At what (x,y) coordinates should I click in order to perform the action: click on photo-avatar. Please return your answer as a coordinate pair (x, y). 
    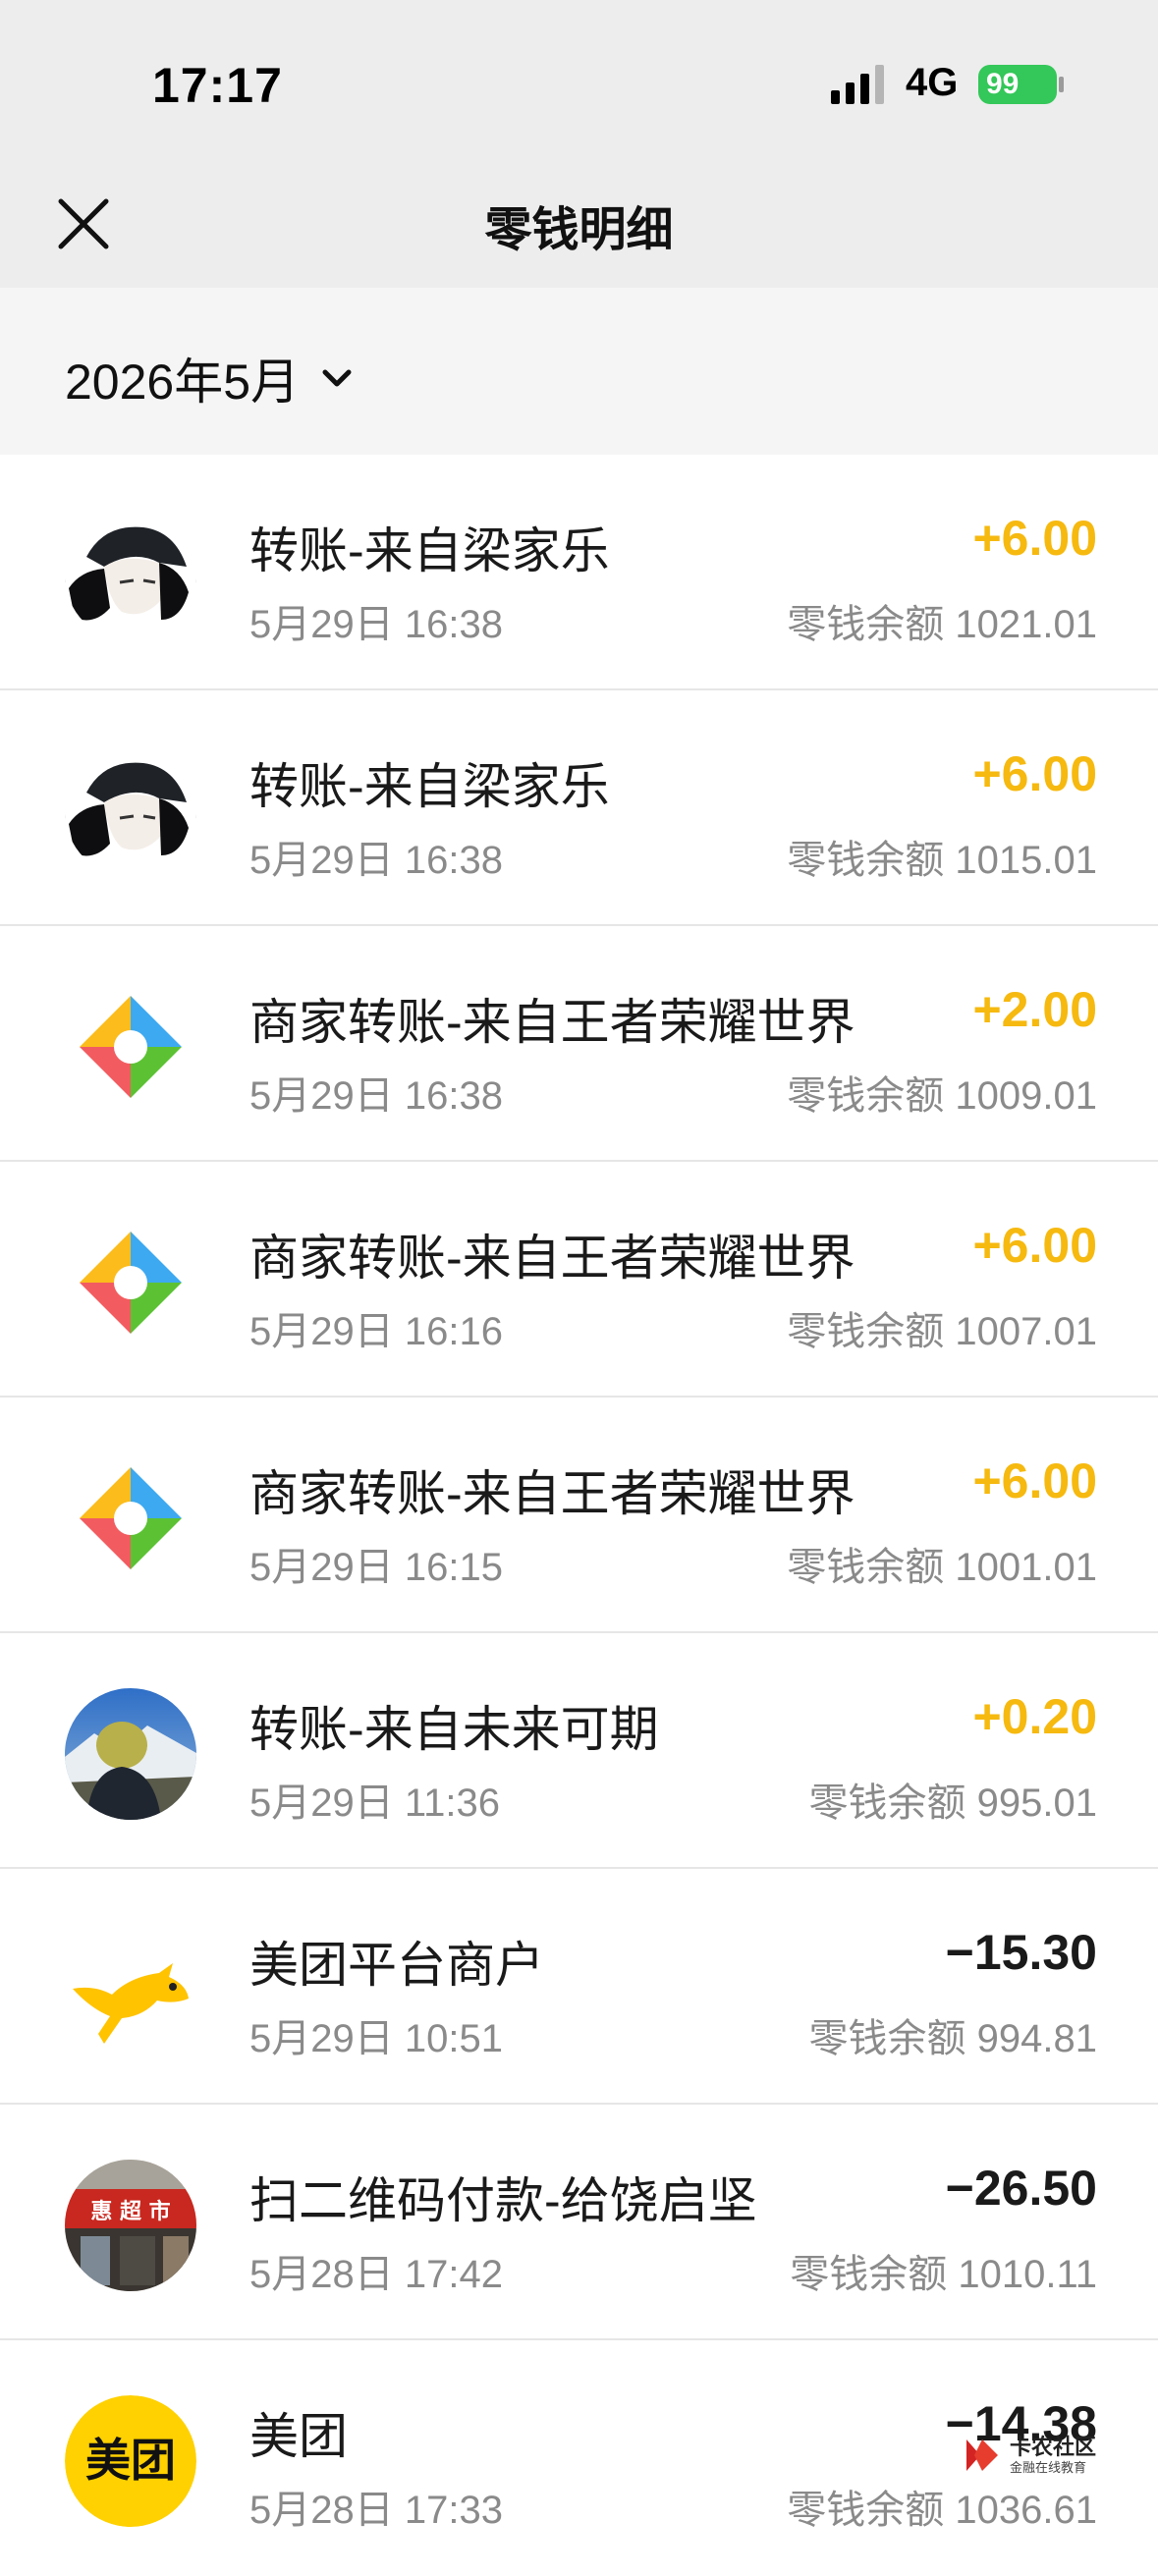
    Looking at the image, I should click on (130, 1754).